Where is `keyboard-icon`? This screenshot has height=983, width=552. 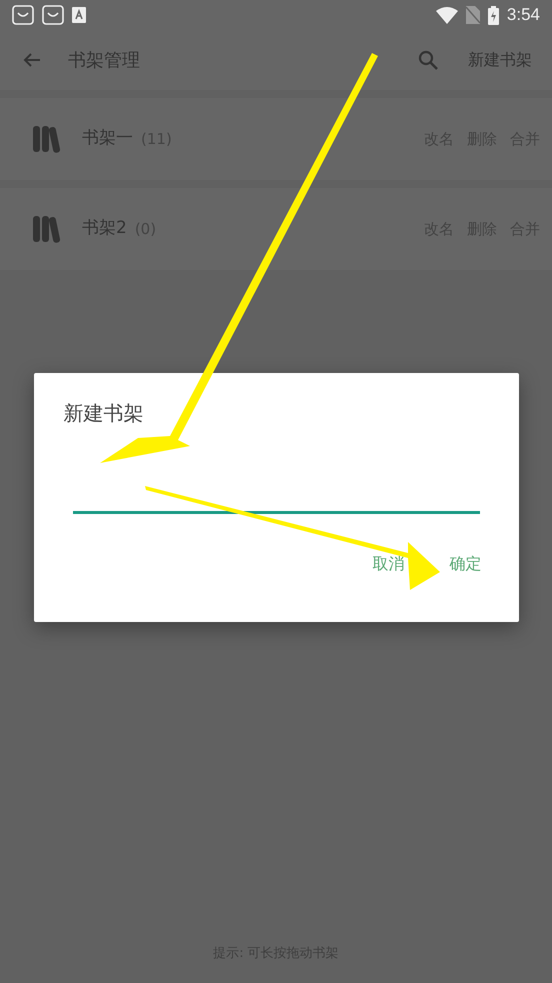
keyboard-icon is located at coordinates (79, 15).